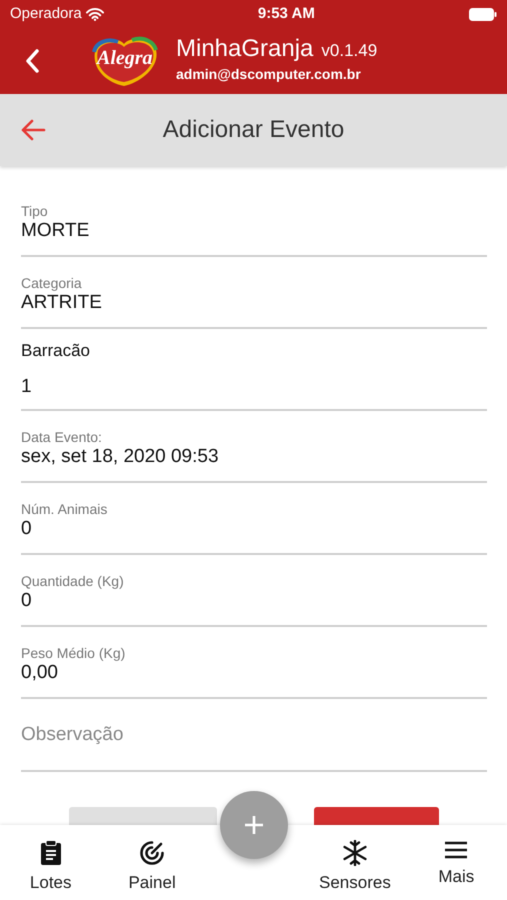  What do you see at coordinates (46, 14) in the screenshot?
I see `carrier-text: Operadora` at bounding box center [46, 14].